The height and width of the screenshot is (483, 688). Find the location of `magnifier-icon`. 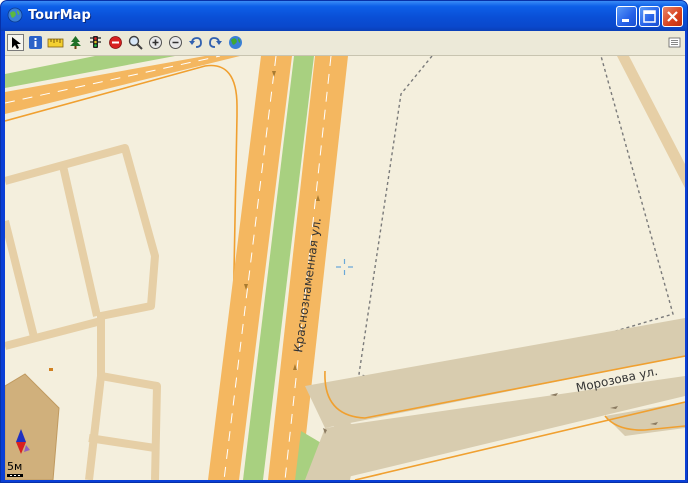

magnifier-icon is located at coordinates (135, 42).